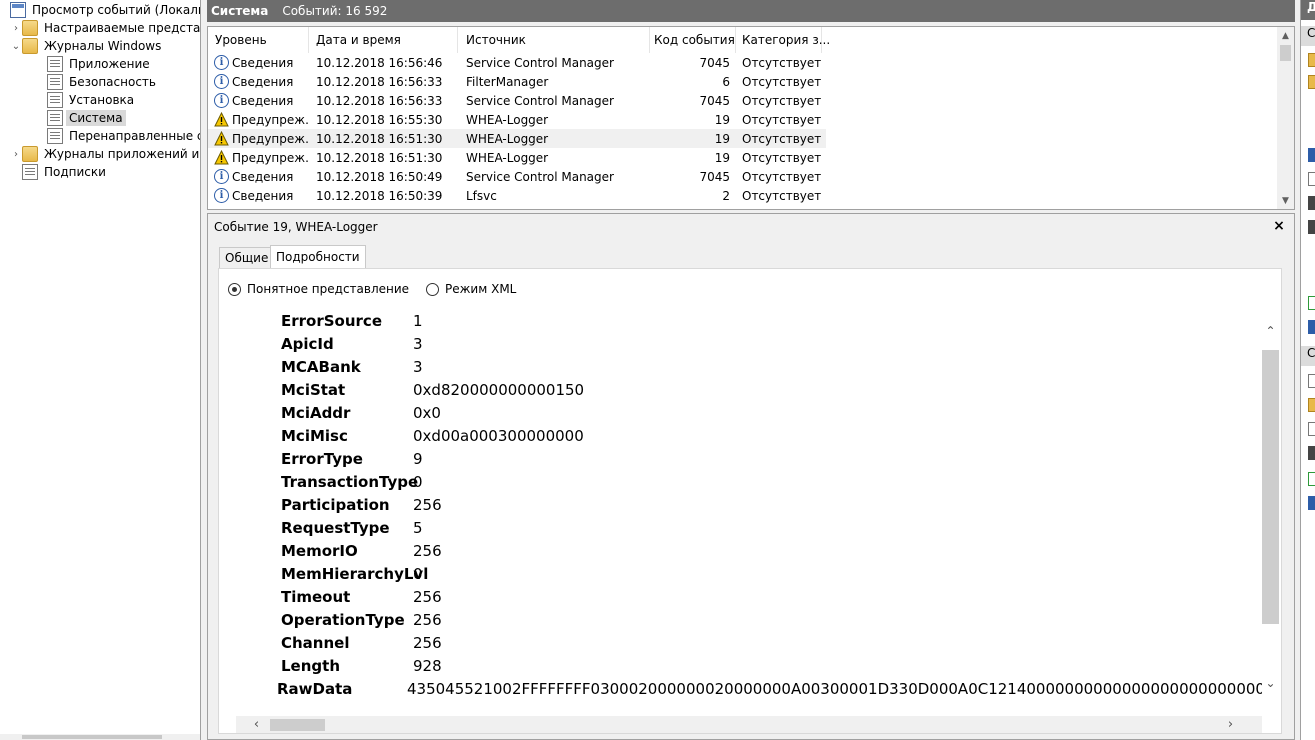 The width and height of the screenshot is (1315, 740). Describe the element at coordinates (427, 550) in the screenshot. I see `field-value: 256` at that location.